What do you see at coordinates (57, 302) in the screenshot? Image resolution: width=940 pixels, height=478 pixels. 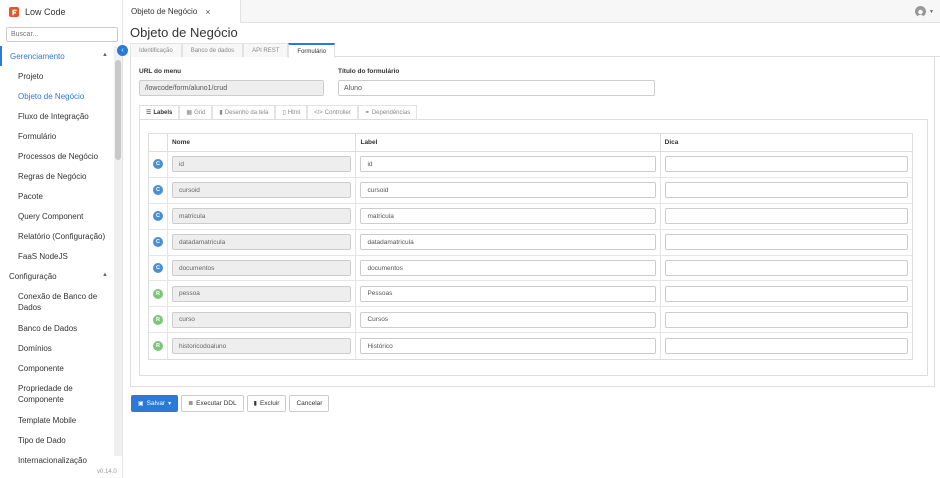 I see `sidebar-item-conexao-banco: Conexão de Banco de Dados` at bounding box center [57, 302].